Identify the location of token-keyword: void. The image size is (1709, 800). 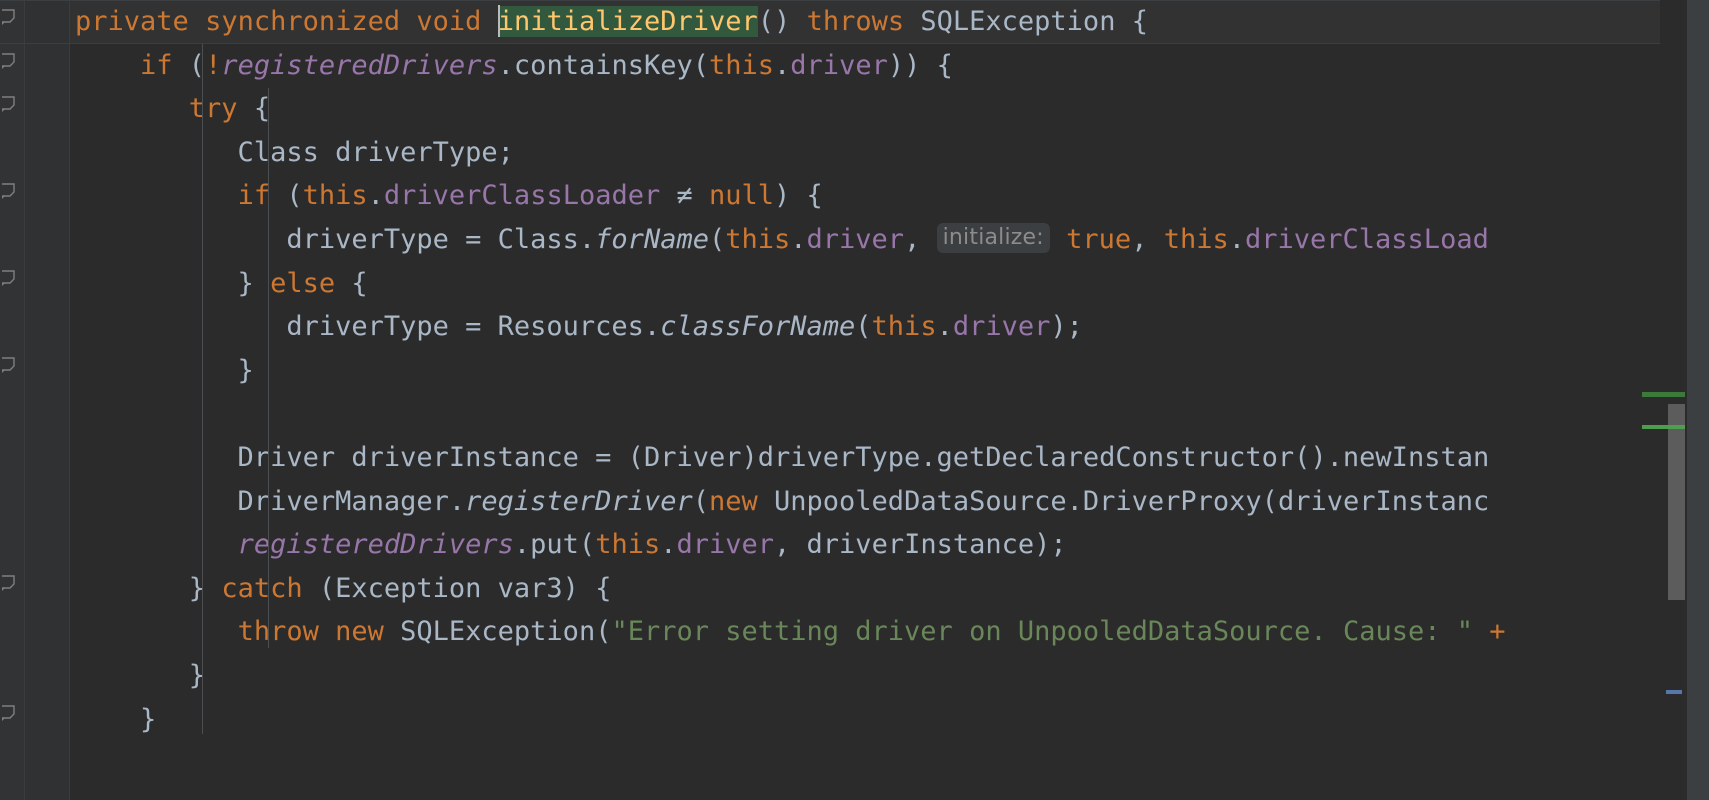
(449, 21).